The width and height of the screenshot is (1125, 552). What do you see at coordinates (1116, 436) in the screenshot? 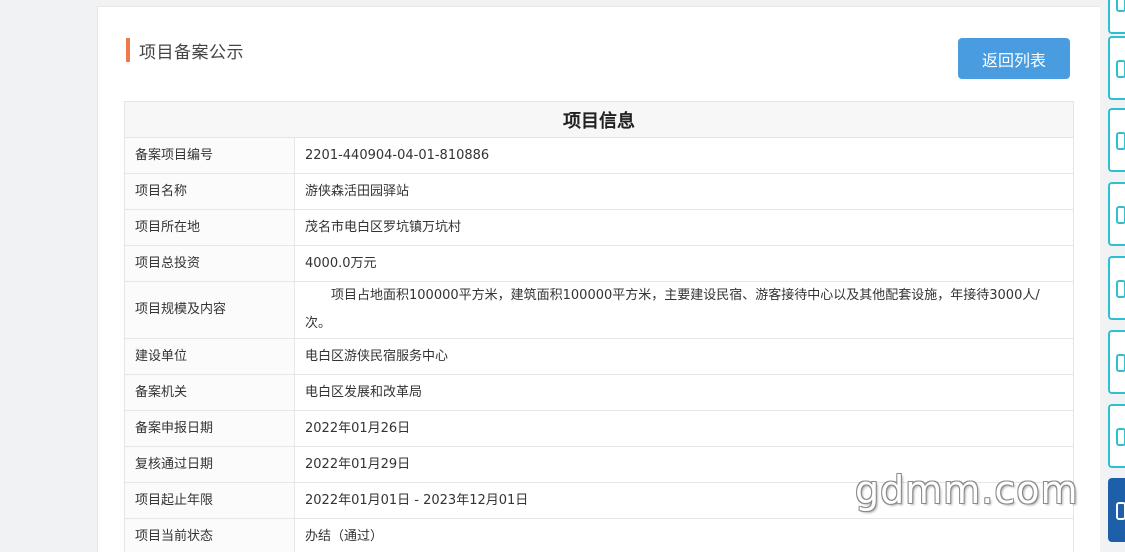
I see `menu-icon` at bounding box center [1116, 436].